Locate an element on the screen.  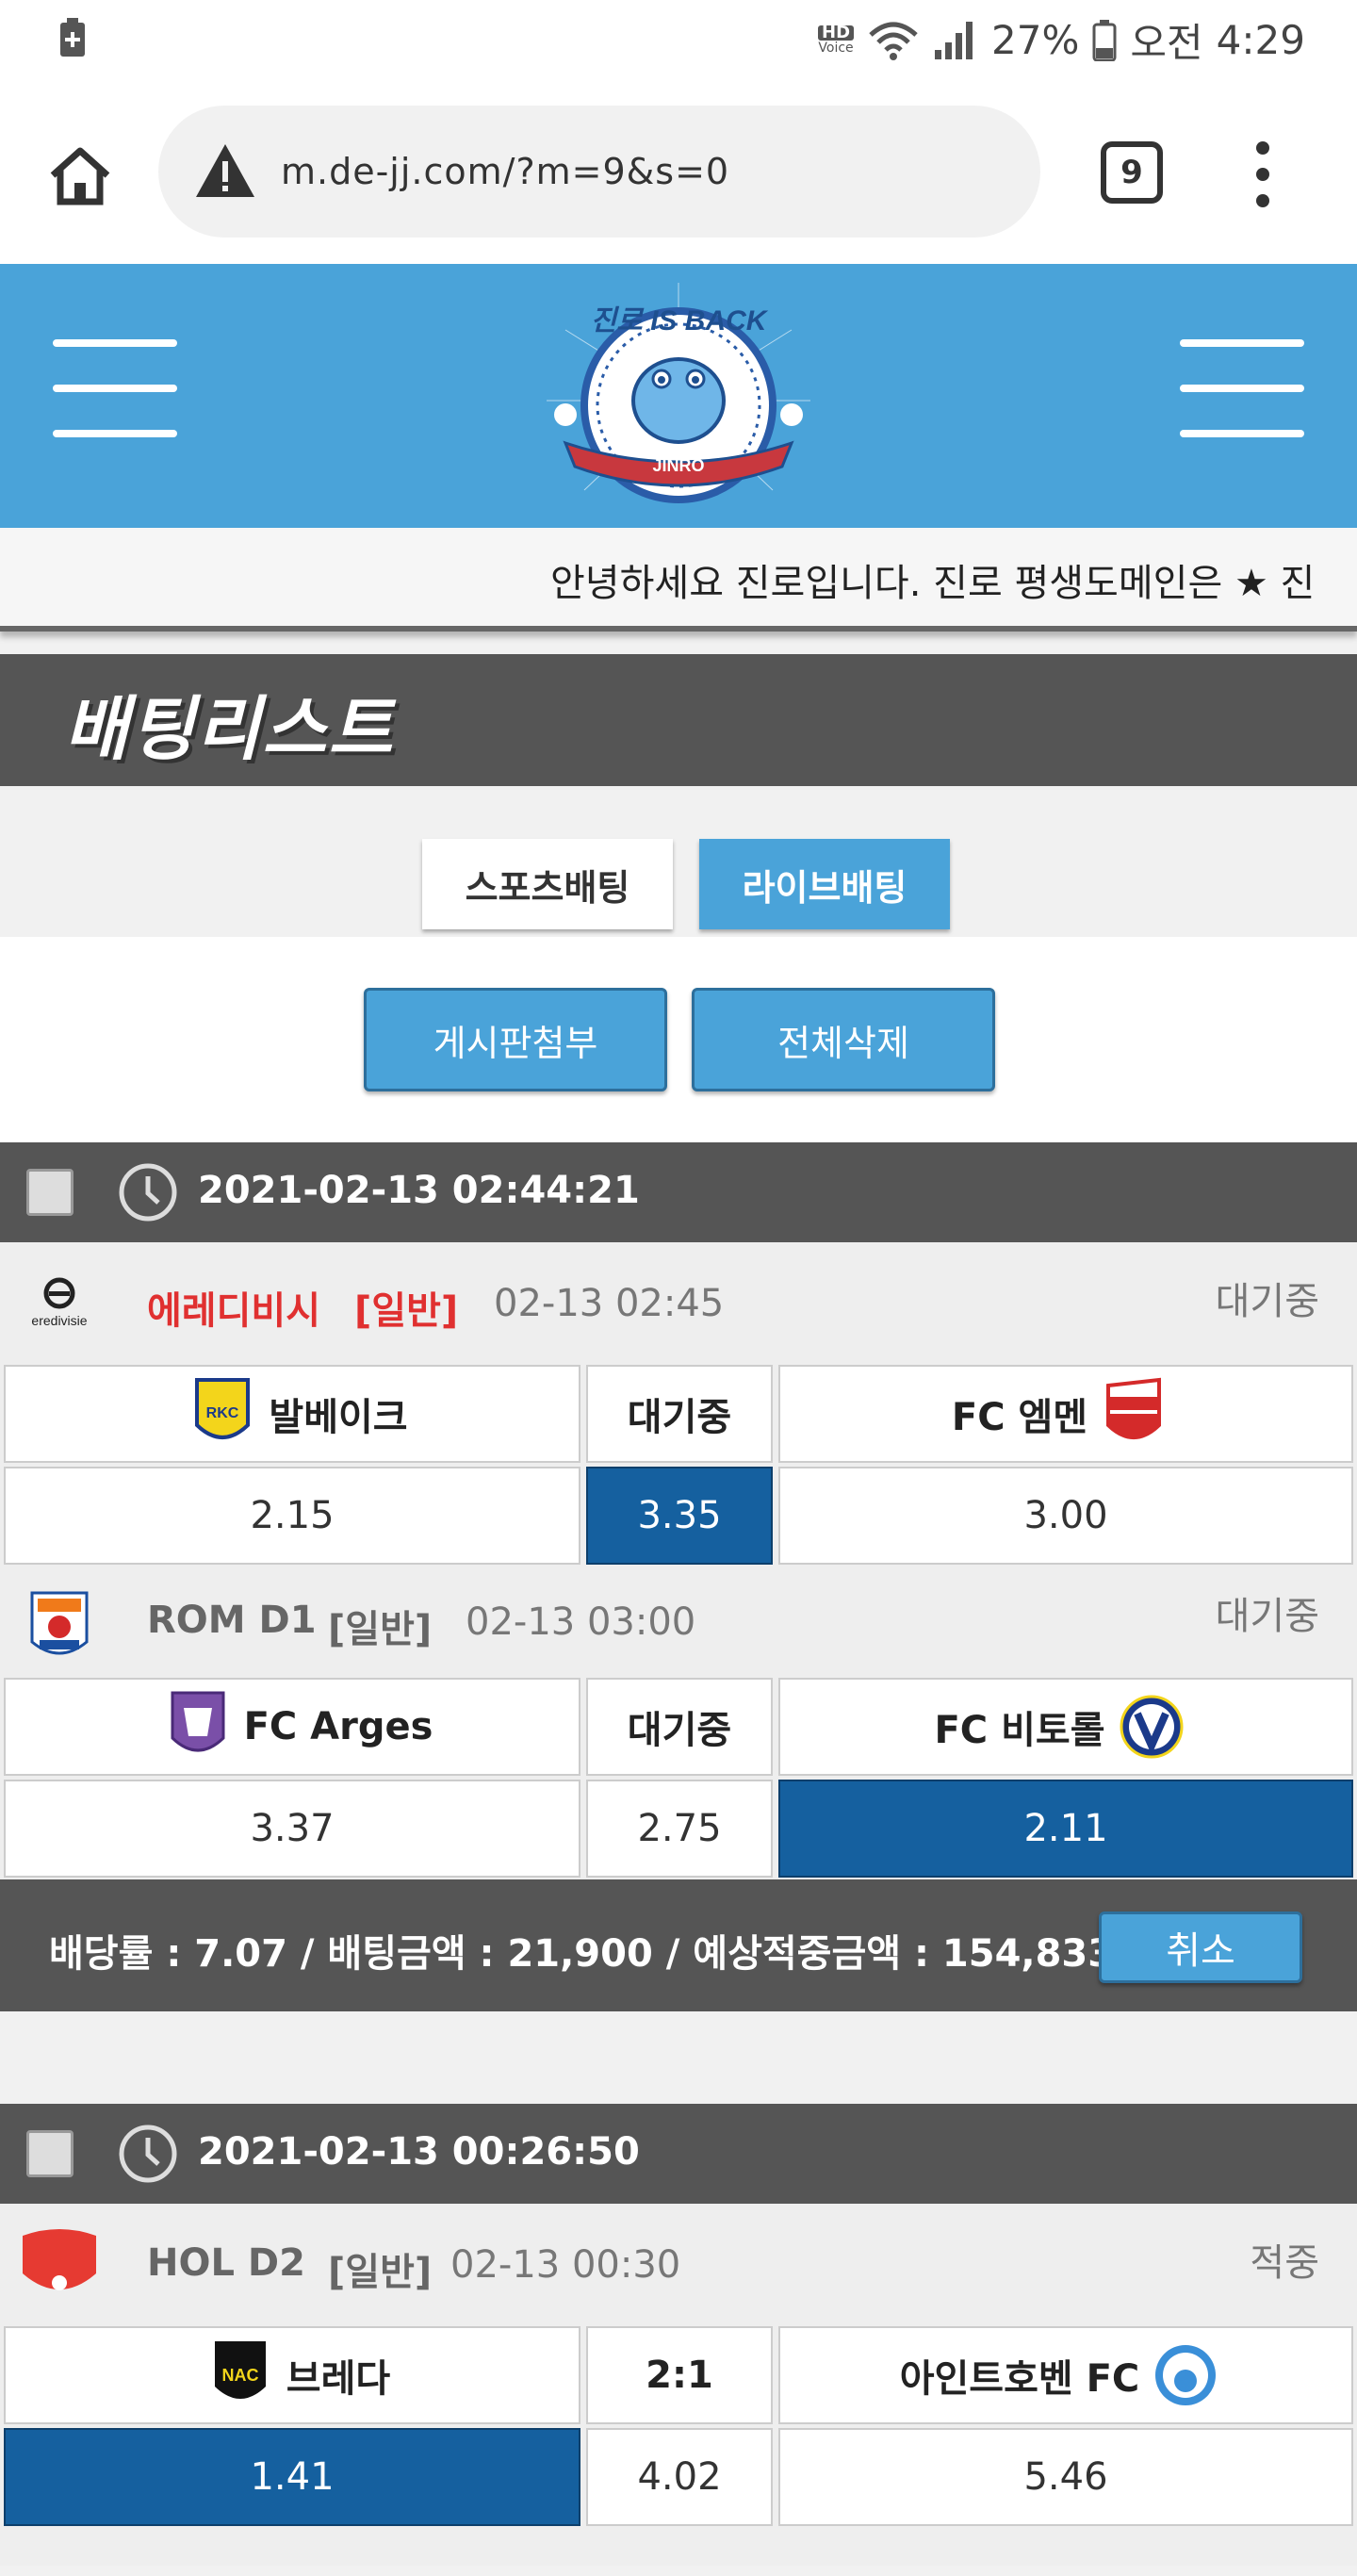
home-team: FC Arges is located at coordinates (292, 1727).